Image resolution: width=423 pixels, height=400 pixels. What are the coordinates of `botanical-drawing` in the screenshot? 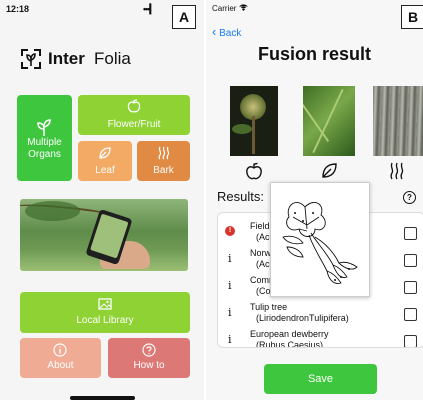 It's located at (320, 243).